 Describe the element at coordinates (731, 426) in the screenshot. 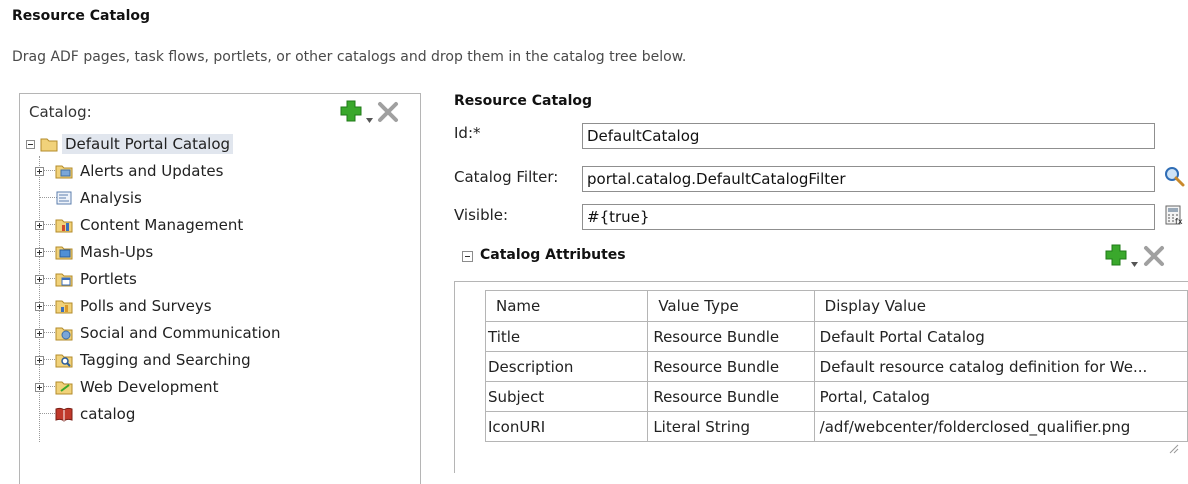

I see `cell-value-type: Literal String` at that location.